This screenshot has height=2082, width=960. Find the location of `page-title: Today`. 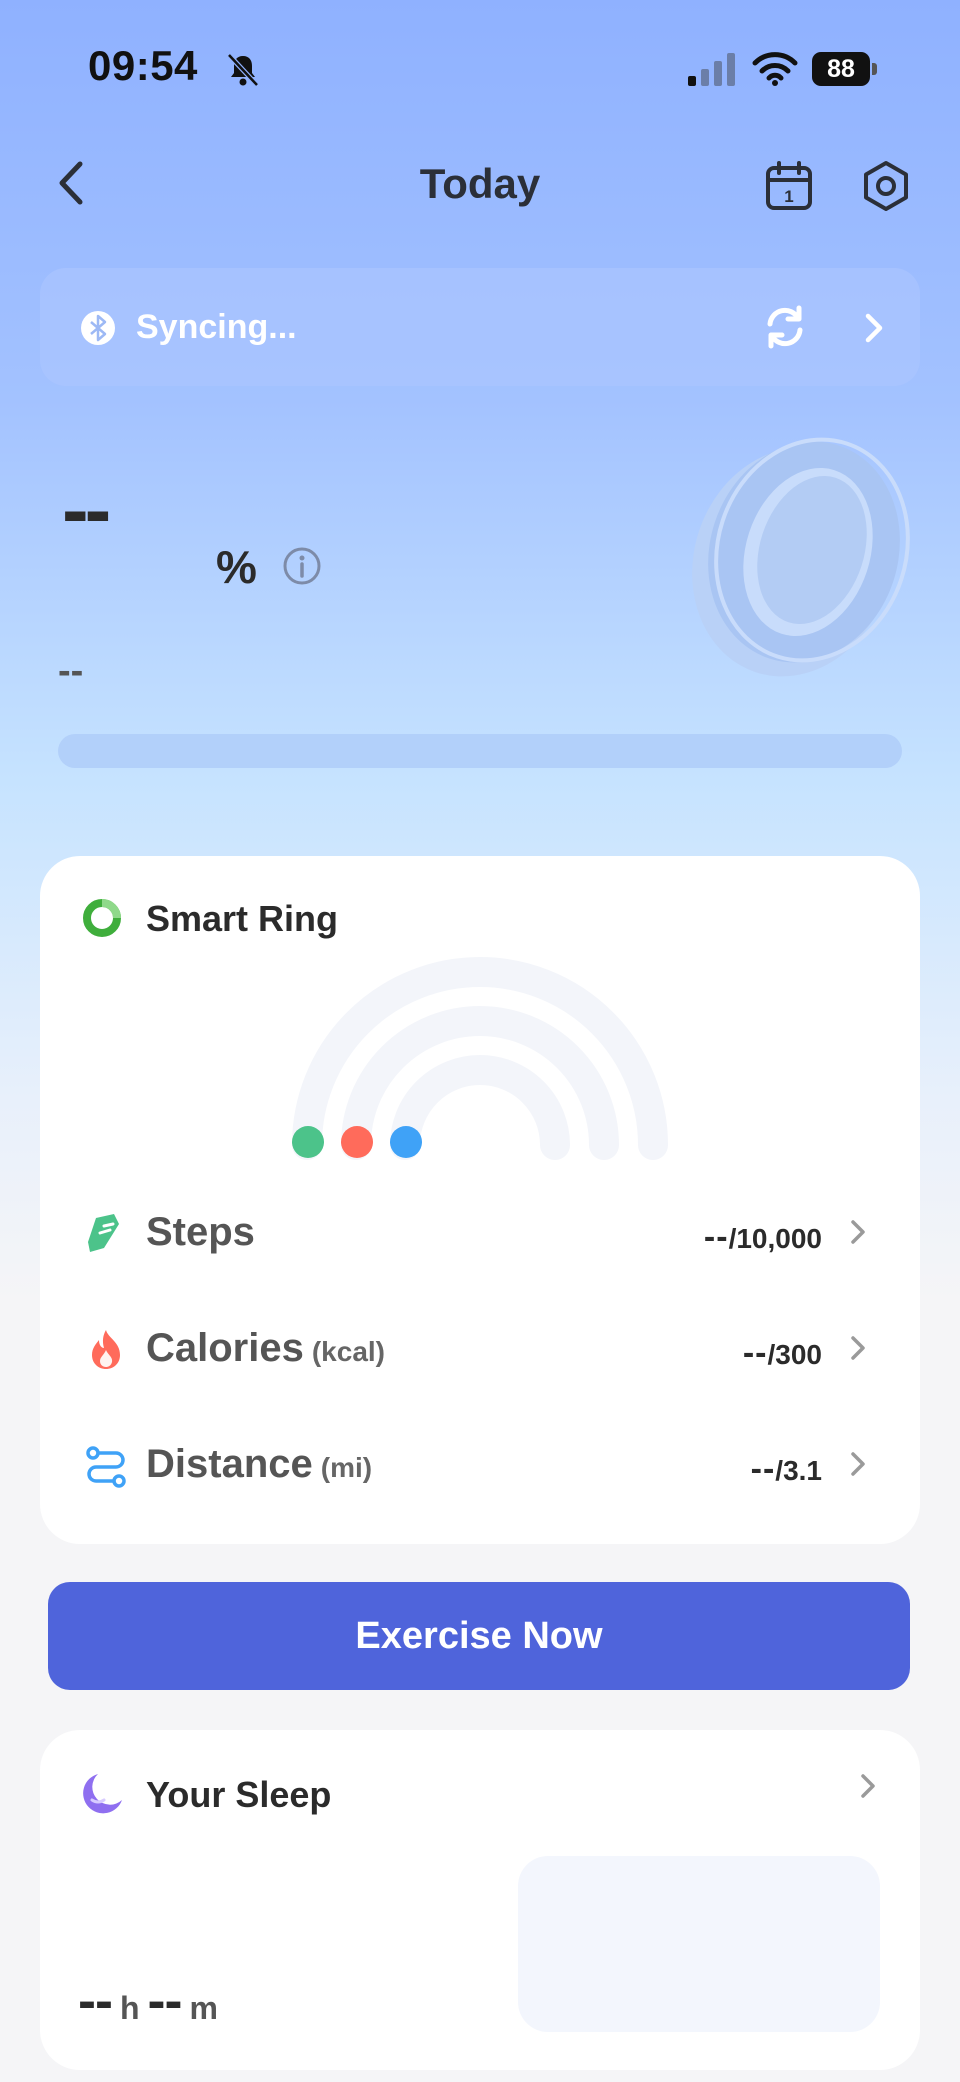

page-title: Today is located at coordinates (480, 183).